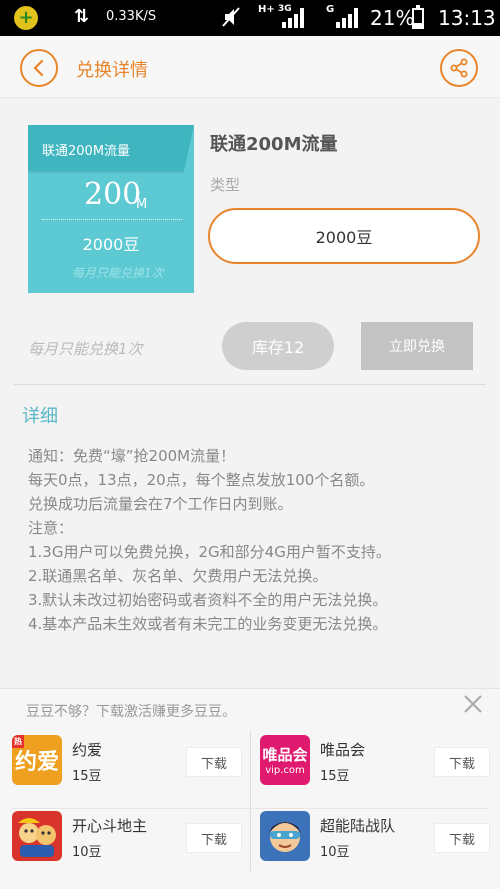  Describe the element at coordinates (125, 773) in the screenshot. I see `promo-app-yueai: 热 约爱 约爱 15豆 下载` at that location.